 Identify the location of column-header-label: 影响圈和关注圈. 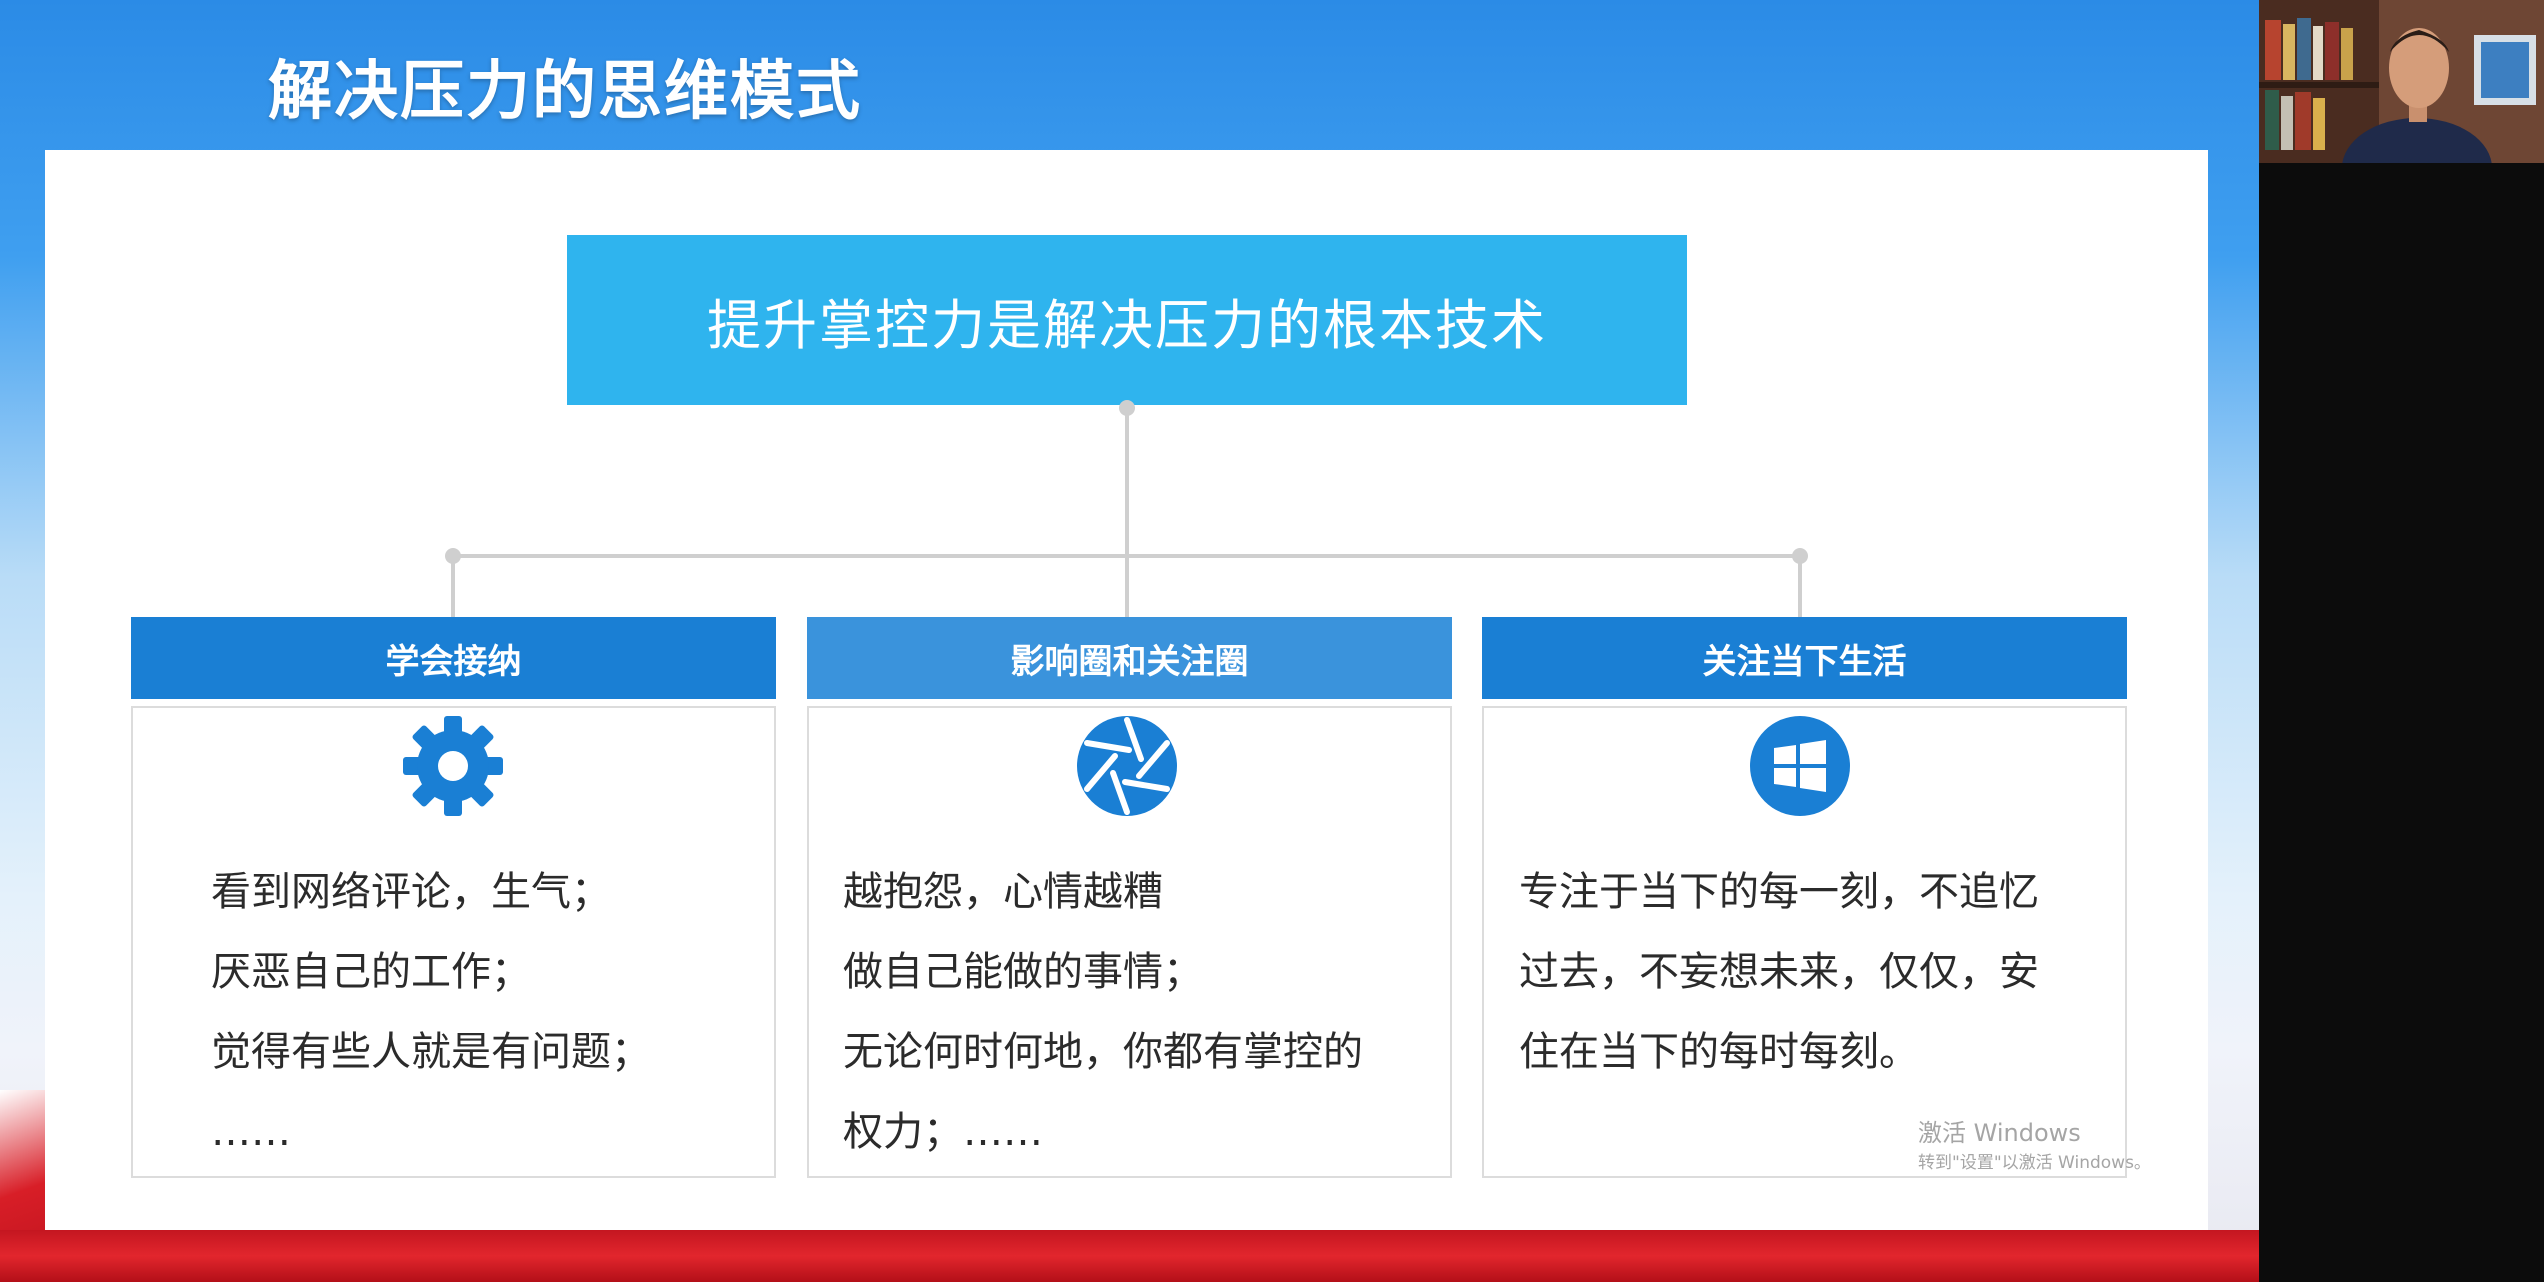
(1129, 661).